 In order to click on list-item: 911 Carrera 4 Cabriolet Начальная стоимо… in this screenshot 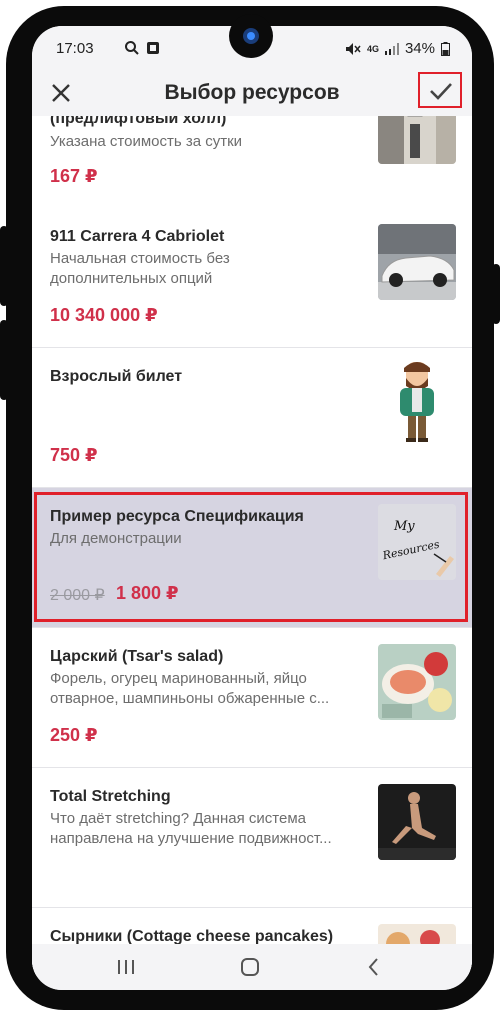, I will do `click(252, 278)`.